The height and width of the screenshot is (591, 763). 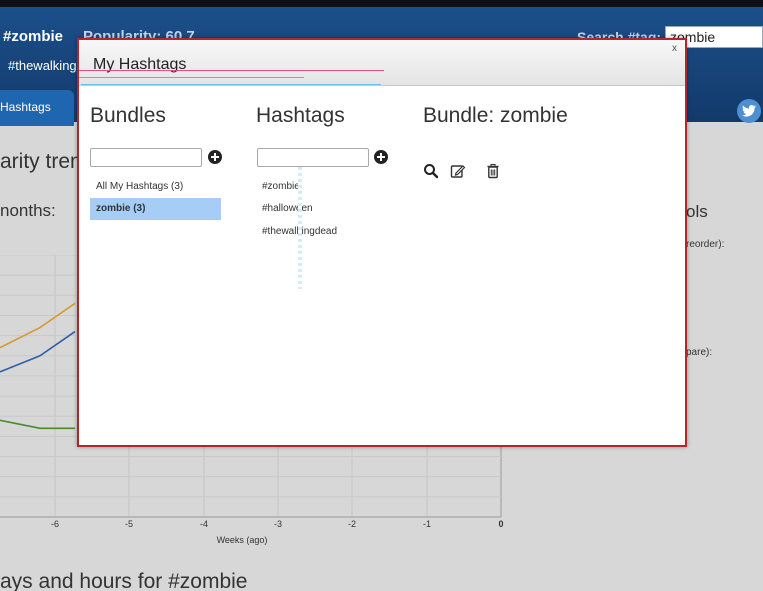 What do you see at coordinates (55, 524) in the screenshot?
I see `chart-x-tick-label: -6` at bounding box center [55, 524].